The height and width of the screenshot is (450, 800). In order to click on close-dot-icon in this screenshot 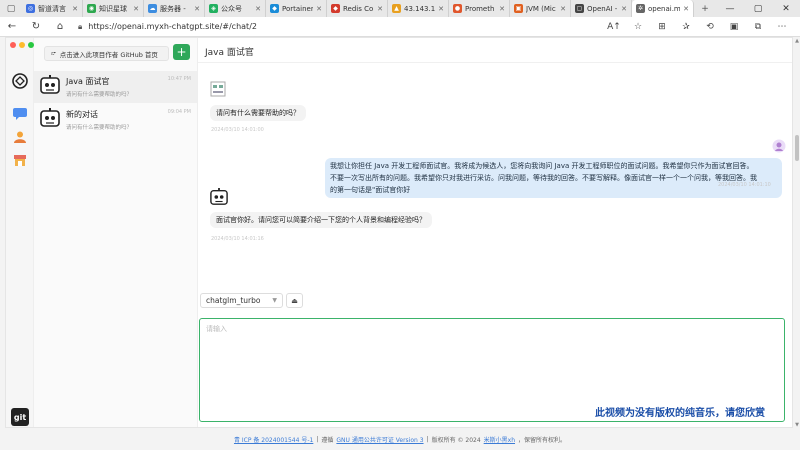, I will do `click(13, 45)`.